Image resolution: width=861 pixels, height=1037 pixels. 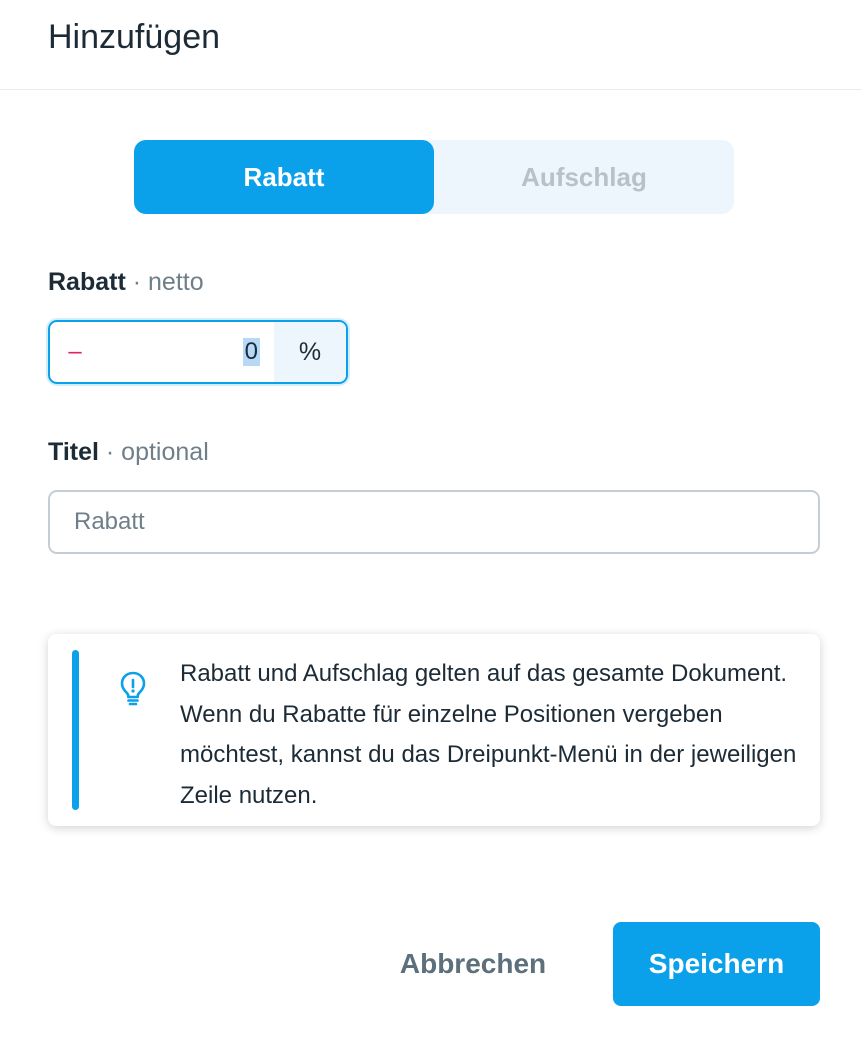 I want to click on toggle-option-discount: Rabatt, so click(x=284, y=177).